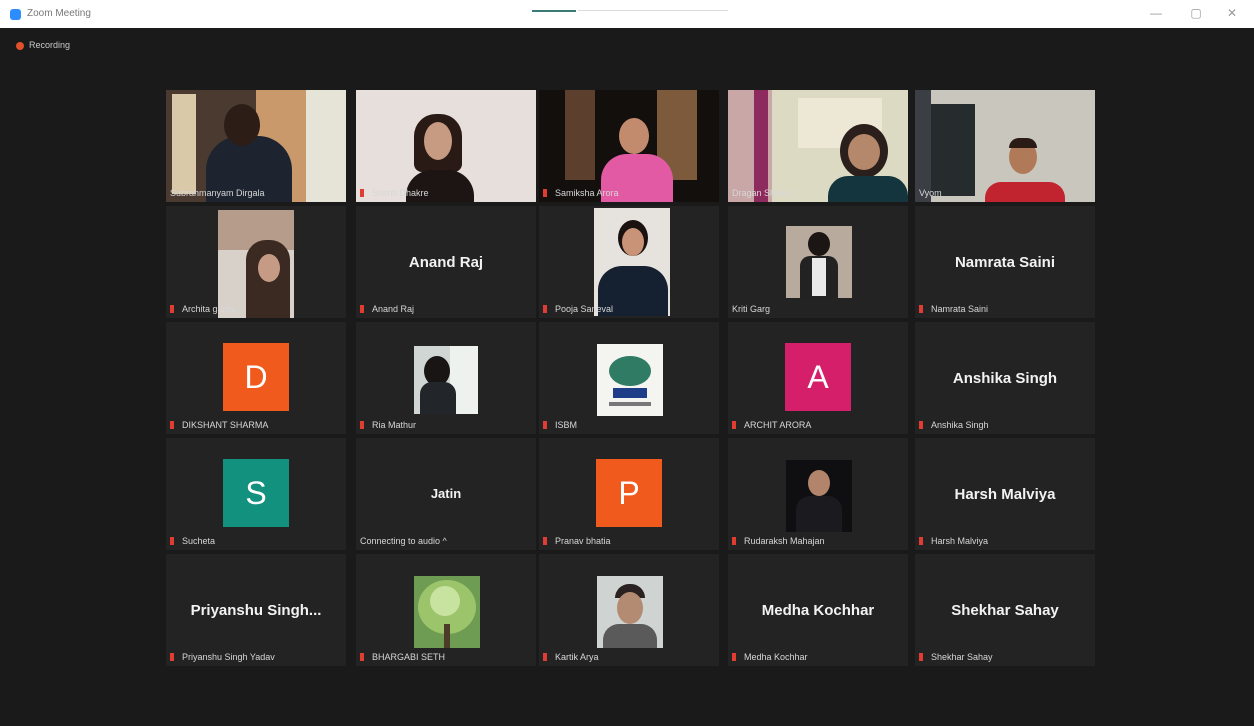  I want to click on participant-display-name: Medha Kochhar, so click(818, 610).